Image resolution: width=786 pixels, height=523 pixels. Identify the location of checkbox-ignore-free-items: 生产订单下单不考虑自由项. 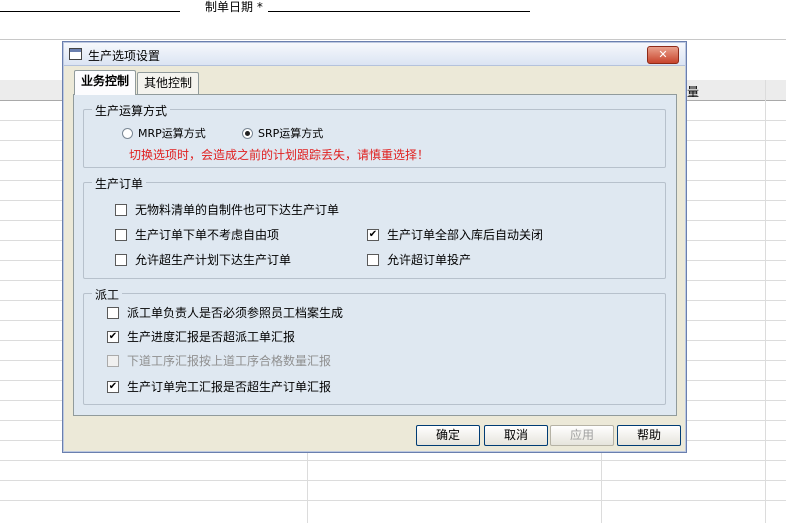
(197, 234).